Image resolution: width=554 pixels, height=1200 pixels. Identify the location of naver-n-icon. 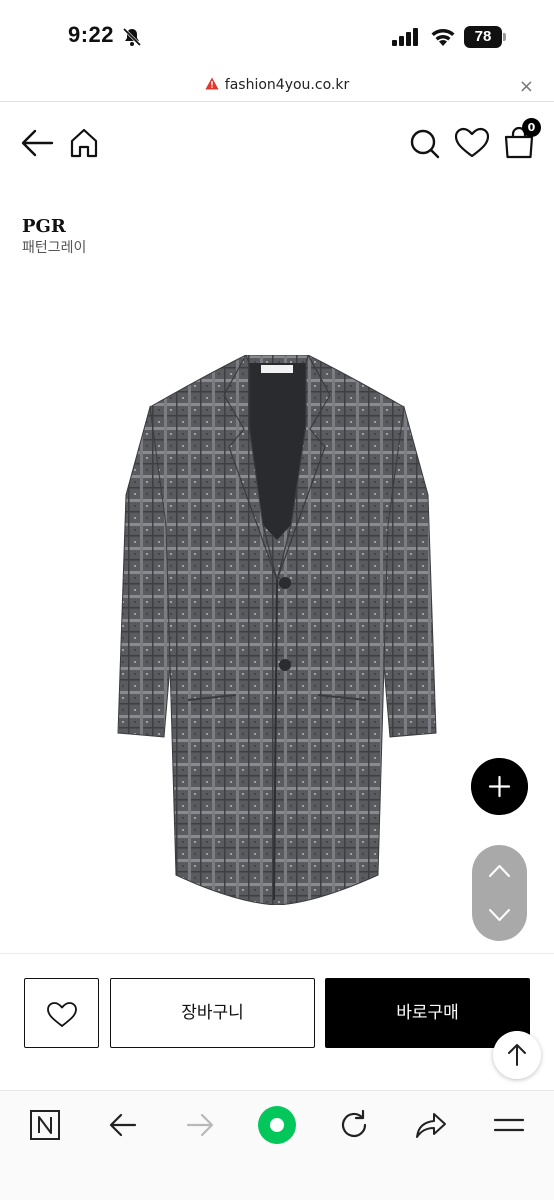
(45, 1125).